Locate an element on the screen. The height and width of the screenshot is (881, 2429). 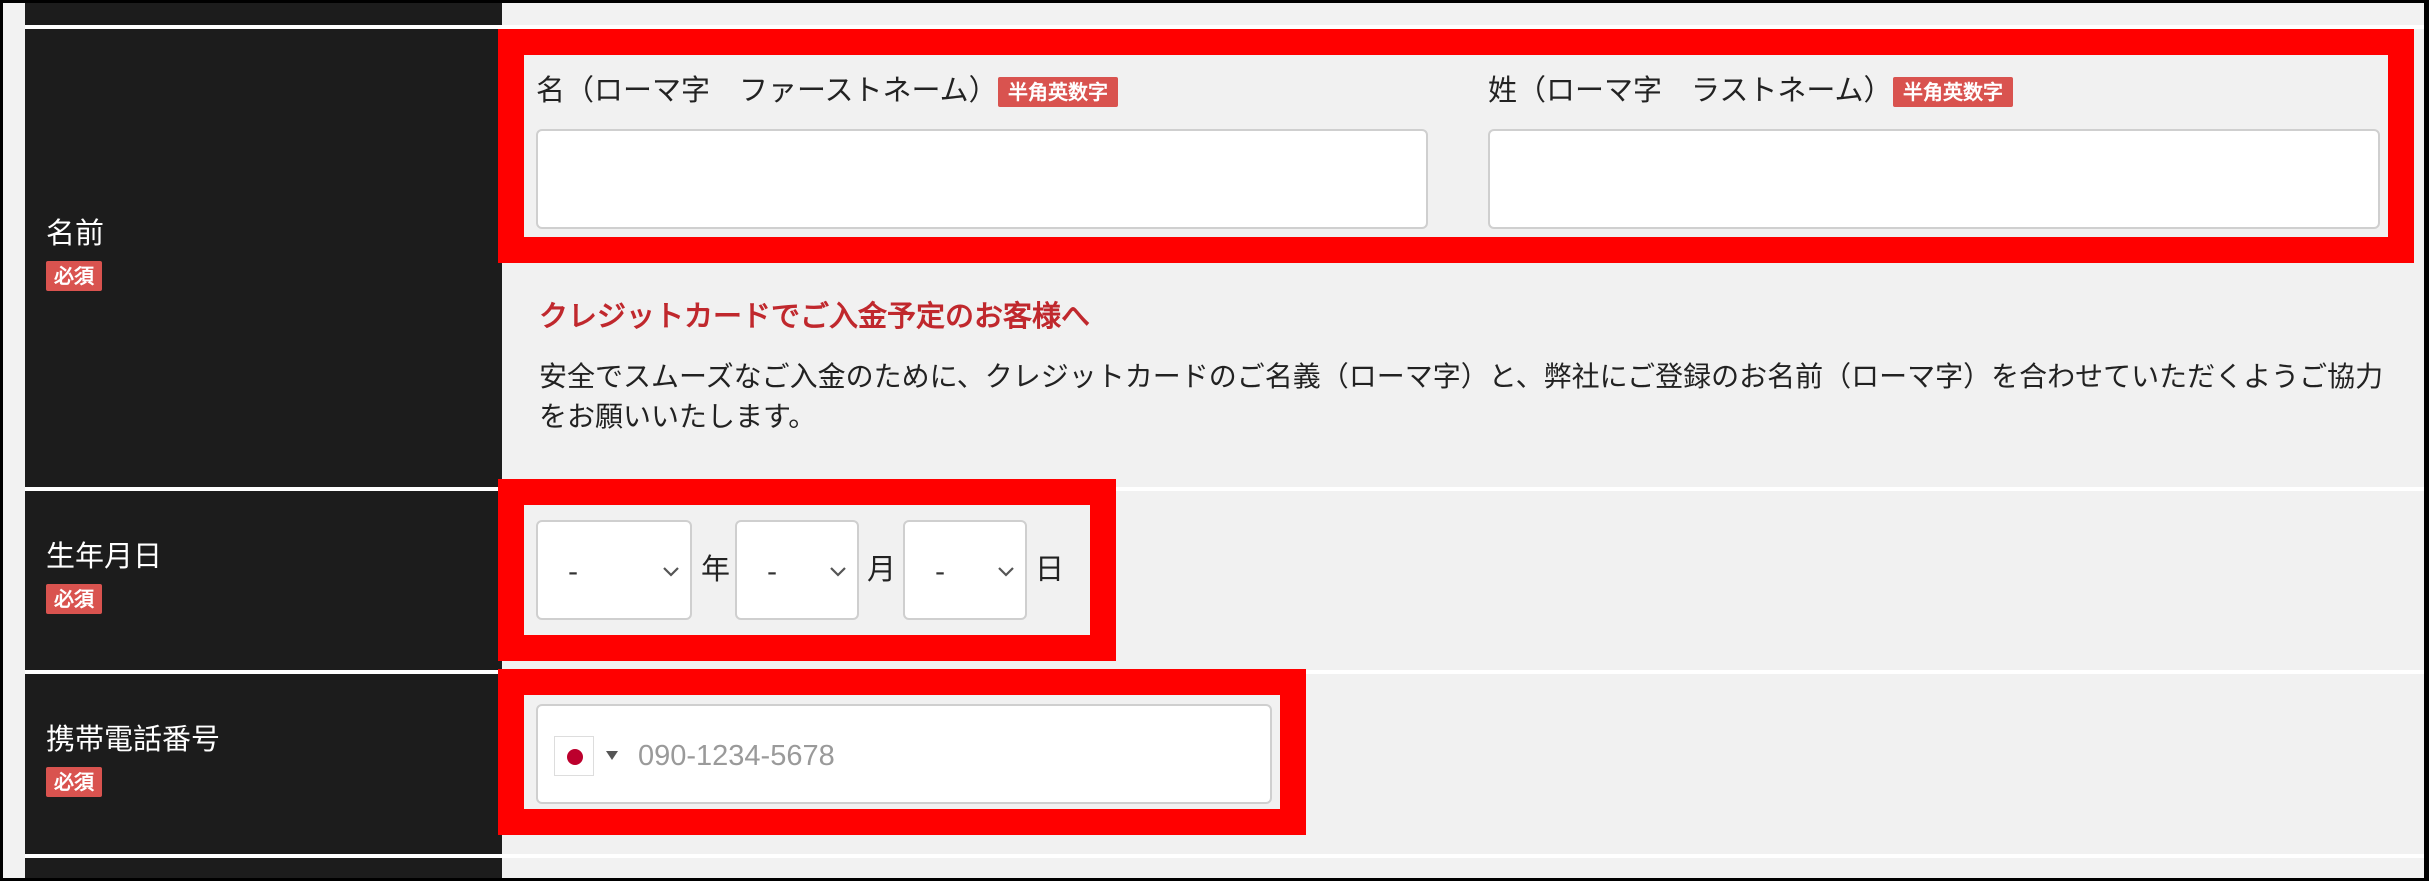
month-unit: 月 is located at coordinates (882, 569).